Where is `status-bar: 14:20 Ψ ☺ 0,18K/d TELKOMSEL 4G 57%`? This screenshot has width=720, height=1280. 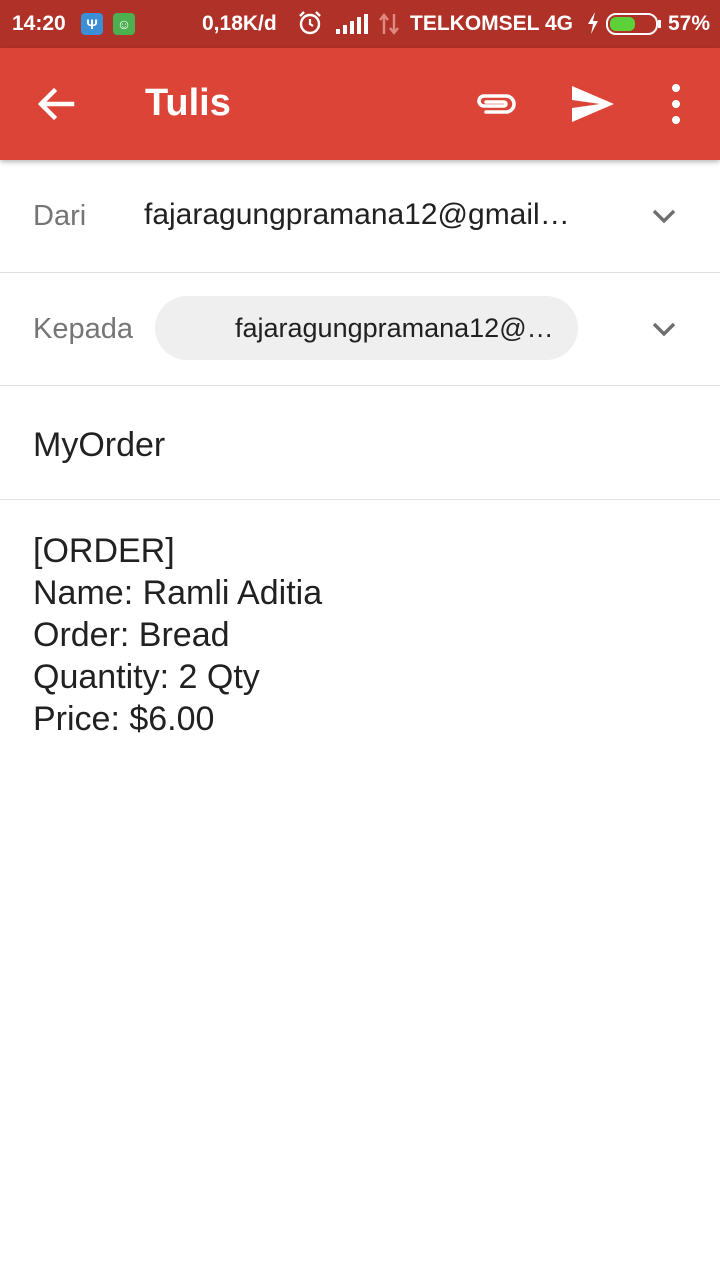
status-bar: 14:20 Ψ ☺ 0,18K/d TELKOMSEL 4G 57% is located at coordinates (360, 24).